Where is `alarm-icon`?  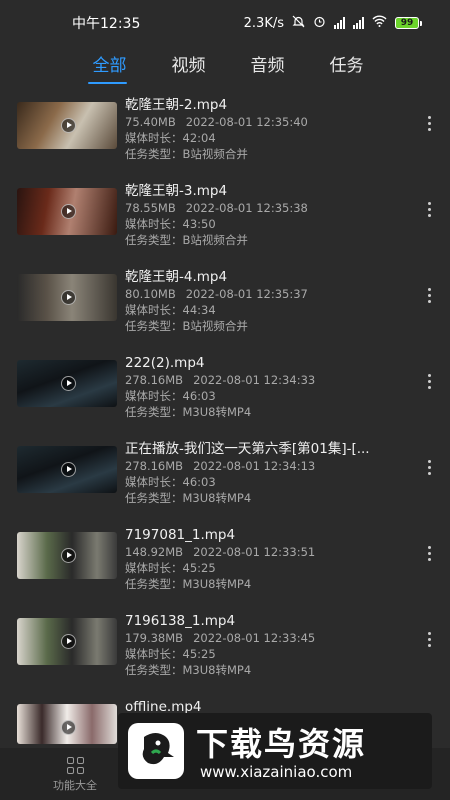 alarm-icon is located at coordinates (319, 23).